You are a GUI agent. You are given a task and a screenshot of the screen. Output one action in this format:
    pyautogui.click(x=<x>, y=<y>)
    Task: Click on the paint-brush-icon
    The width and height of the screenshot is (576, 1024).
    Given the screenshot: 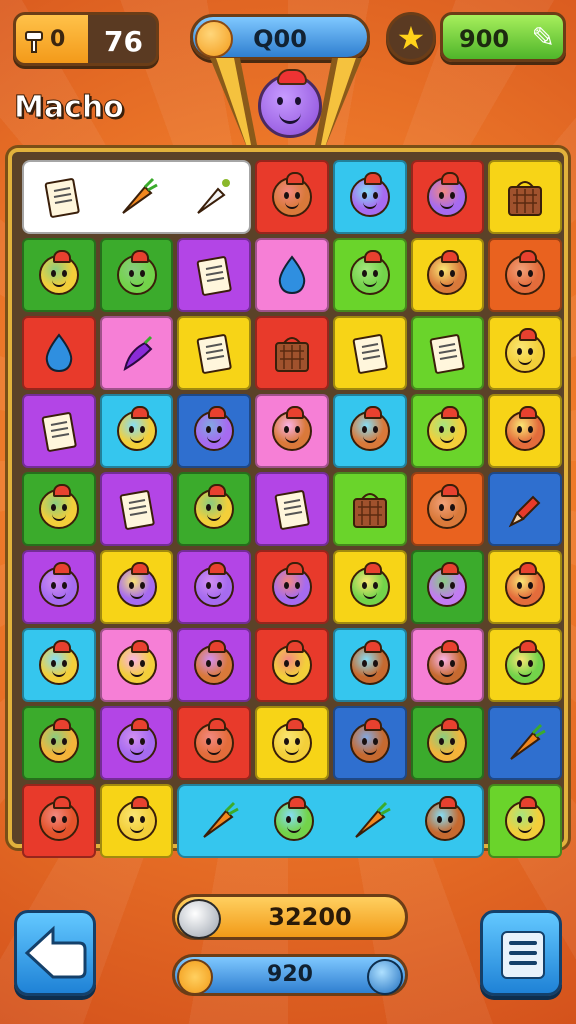 What is the action you would take?
    pyautogui.click(x=212, y=197)
    